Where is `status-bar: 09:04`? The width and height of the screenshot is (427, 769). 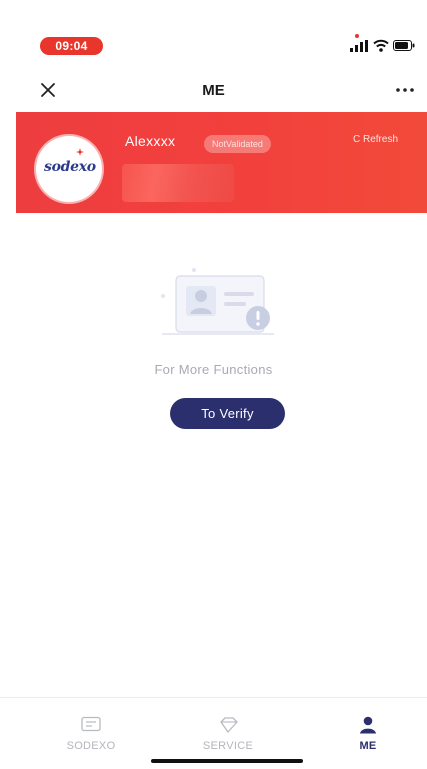
status-bar: 09:04 is located at coordinates (213, 34).